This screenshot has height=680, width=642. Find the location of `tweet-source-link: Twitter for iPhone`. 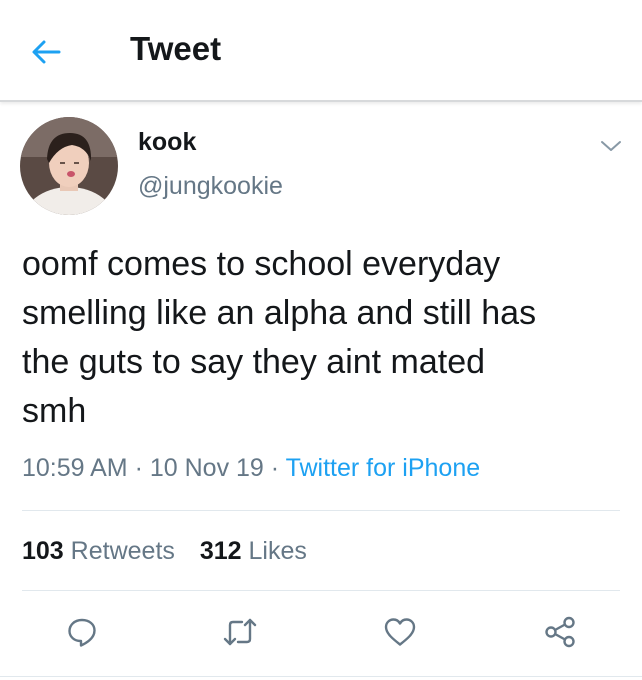

tweet-source-link: Twitter for iPhone is located at coordinates (383, 468).